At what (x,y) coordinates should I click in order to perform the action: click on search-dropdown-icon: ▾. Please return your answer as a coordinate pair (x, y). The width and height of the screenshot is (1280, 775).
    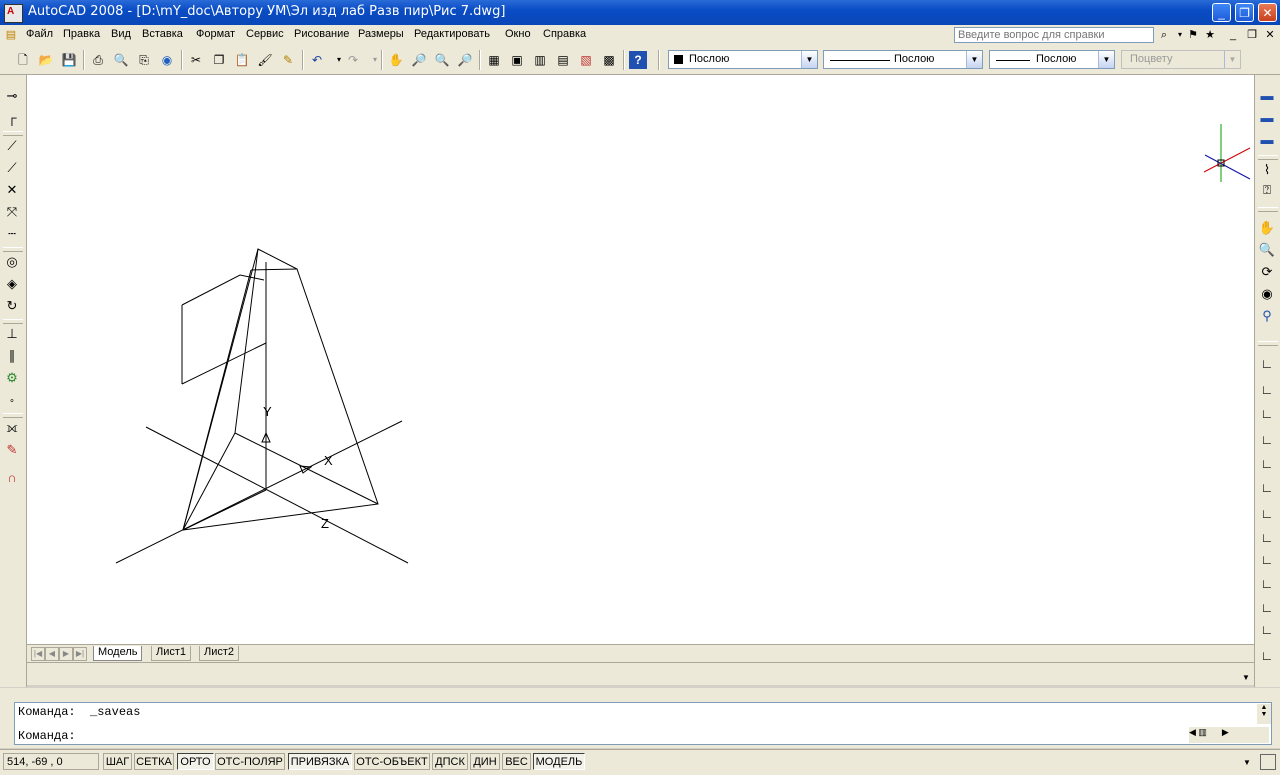
    Looking at the image, I should click on (1180, 35).